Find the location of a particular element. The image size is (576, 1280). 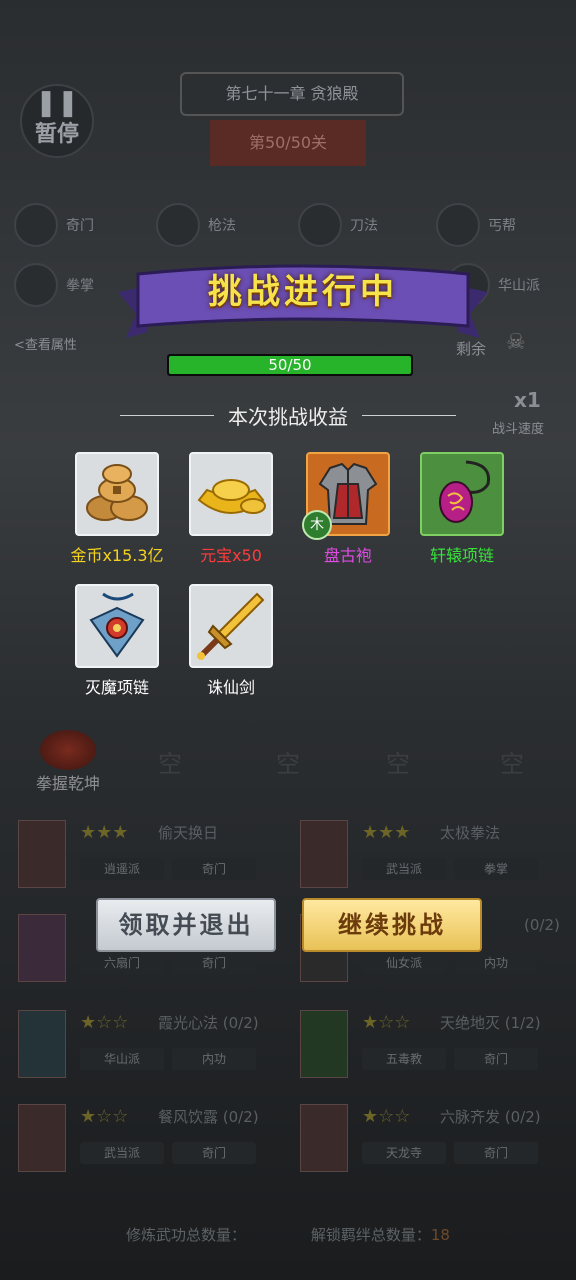

view-attributes-link: <查看属性 is located at coordinates (45, 343).